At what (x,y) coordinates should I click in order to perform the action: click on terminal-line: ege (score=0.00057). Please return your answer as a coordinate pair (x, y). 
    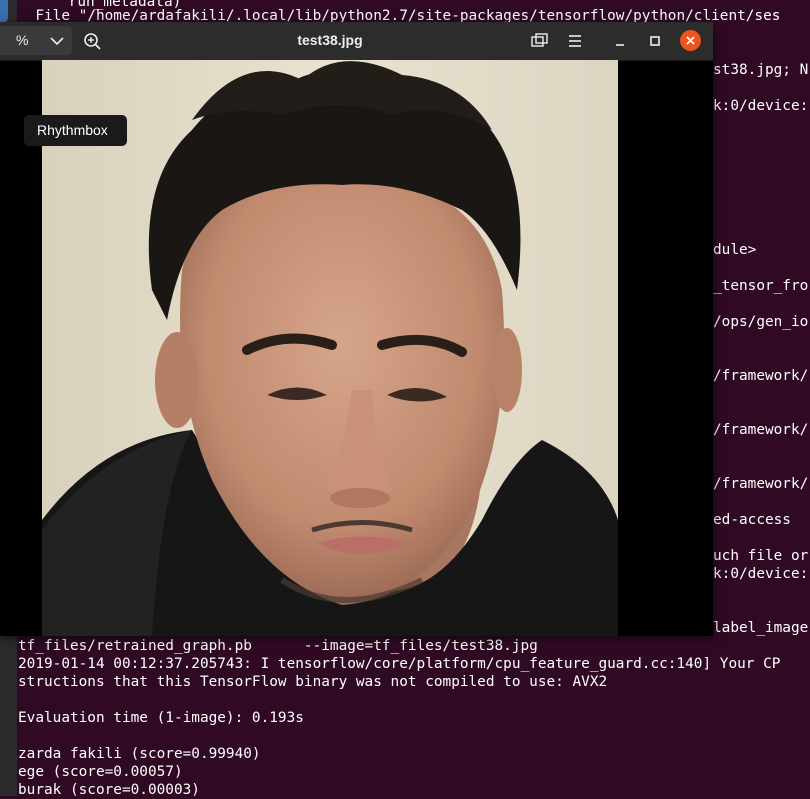
    Looking at the image, I should click on (100, 772).